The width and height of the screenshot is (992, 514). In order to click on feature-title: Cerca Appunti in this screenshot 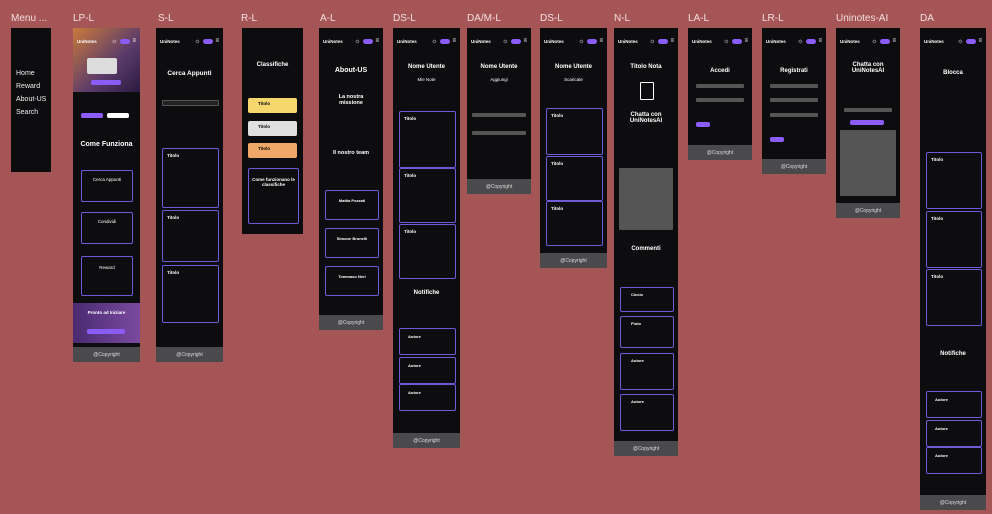, I will do `click(107, 179)`.